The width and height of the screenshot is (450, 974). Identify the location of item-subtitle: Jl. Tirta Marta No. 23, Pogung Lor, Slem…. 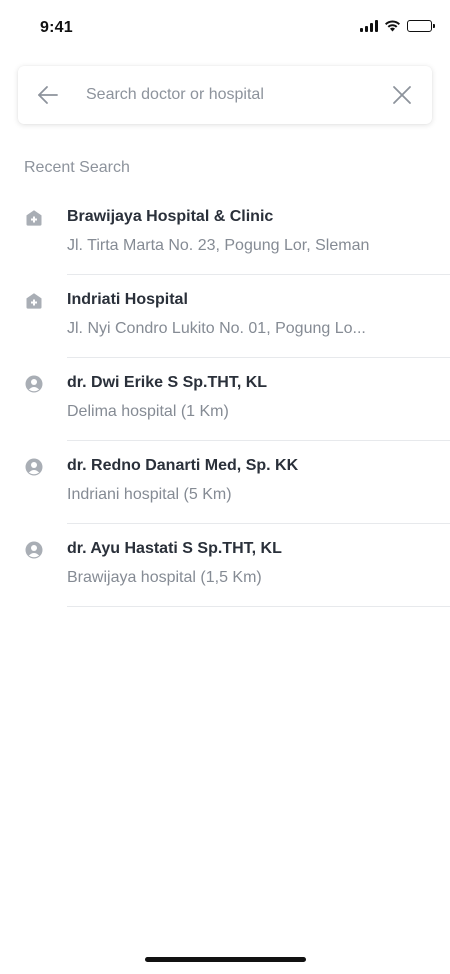
(218, 245).